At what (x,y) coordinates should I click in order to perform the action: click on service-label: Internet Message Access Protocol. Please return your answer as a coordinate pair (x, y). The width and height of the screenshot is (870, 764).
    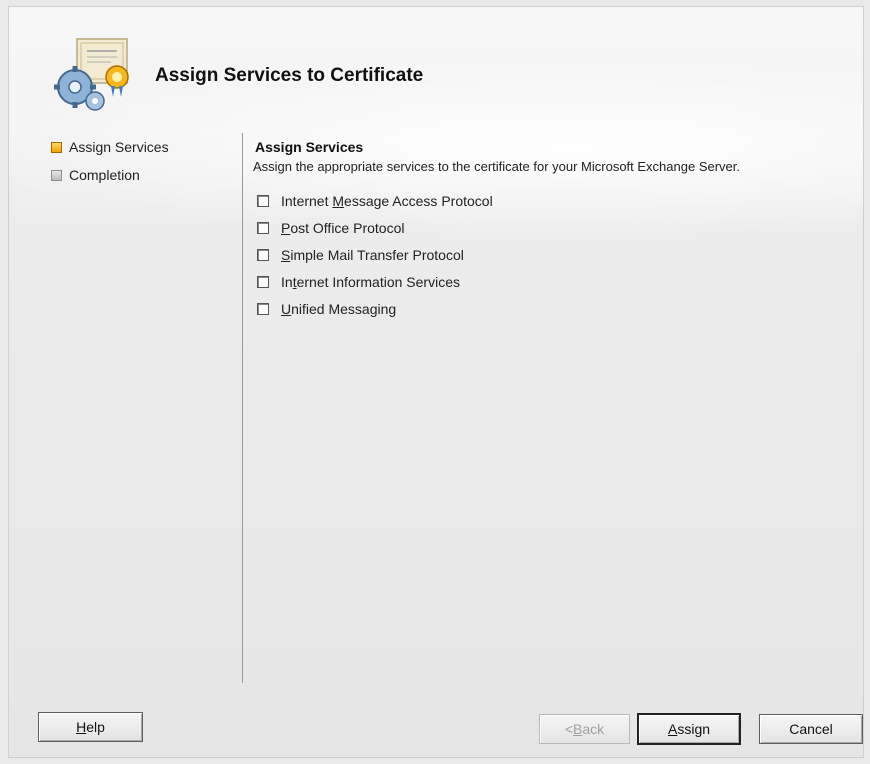
    Looking at the image, I should click on (387, 201).